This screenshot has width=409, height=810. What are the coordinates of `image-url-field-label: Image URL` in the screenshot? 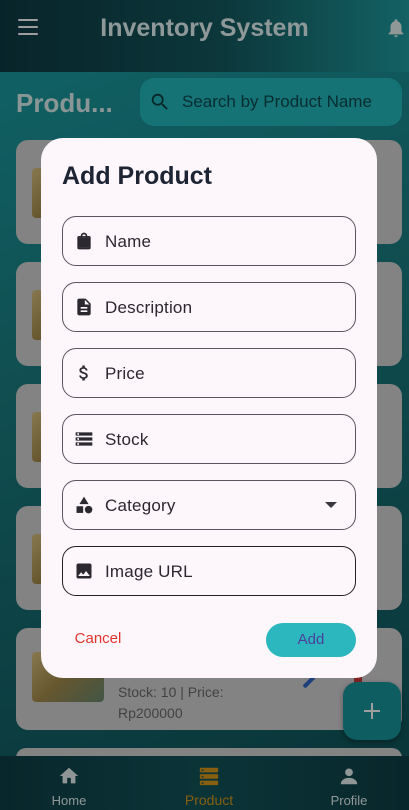 It's located at (149, 571).